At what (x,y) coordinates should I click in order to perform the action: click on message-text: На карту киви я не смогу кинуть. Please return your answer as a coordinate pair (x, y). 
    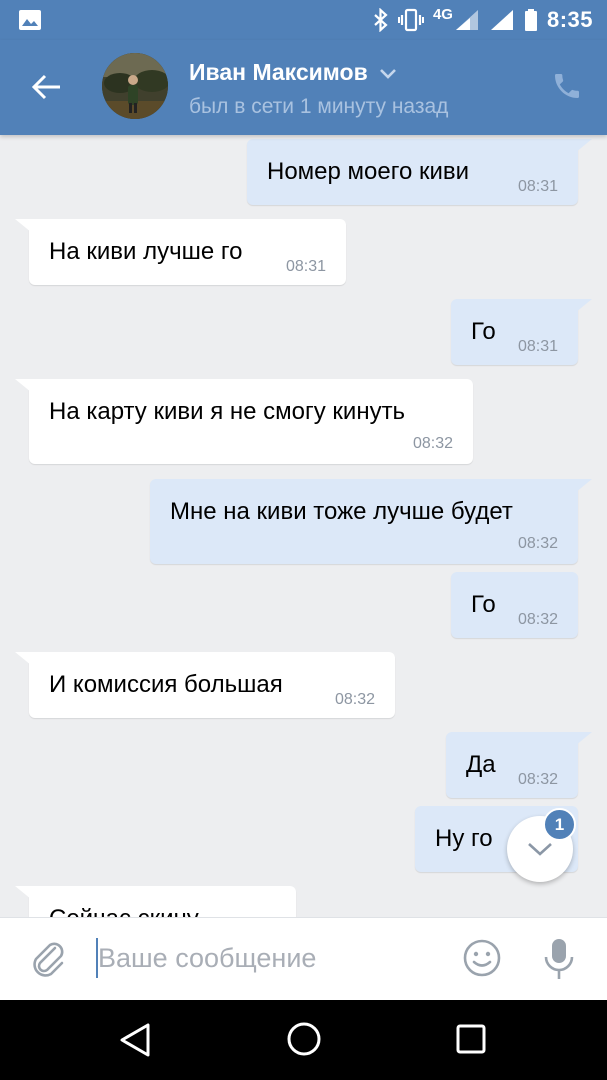
    Looking at the image, I should click on (227, 411).